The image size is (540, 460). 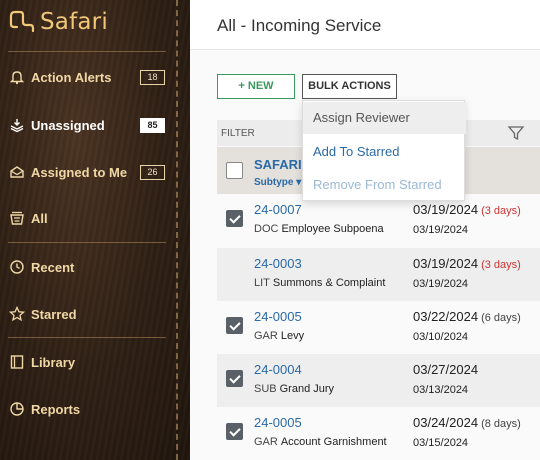 What do you see at coordinates (274, 182) in the screenshot?
I see `subheader-label: Subtype` at bounding box center [274, 182].